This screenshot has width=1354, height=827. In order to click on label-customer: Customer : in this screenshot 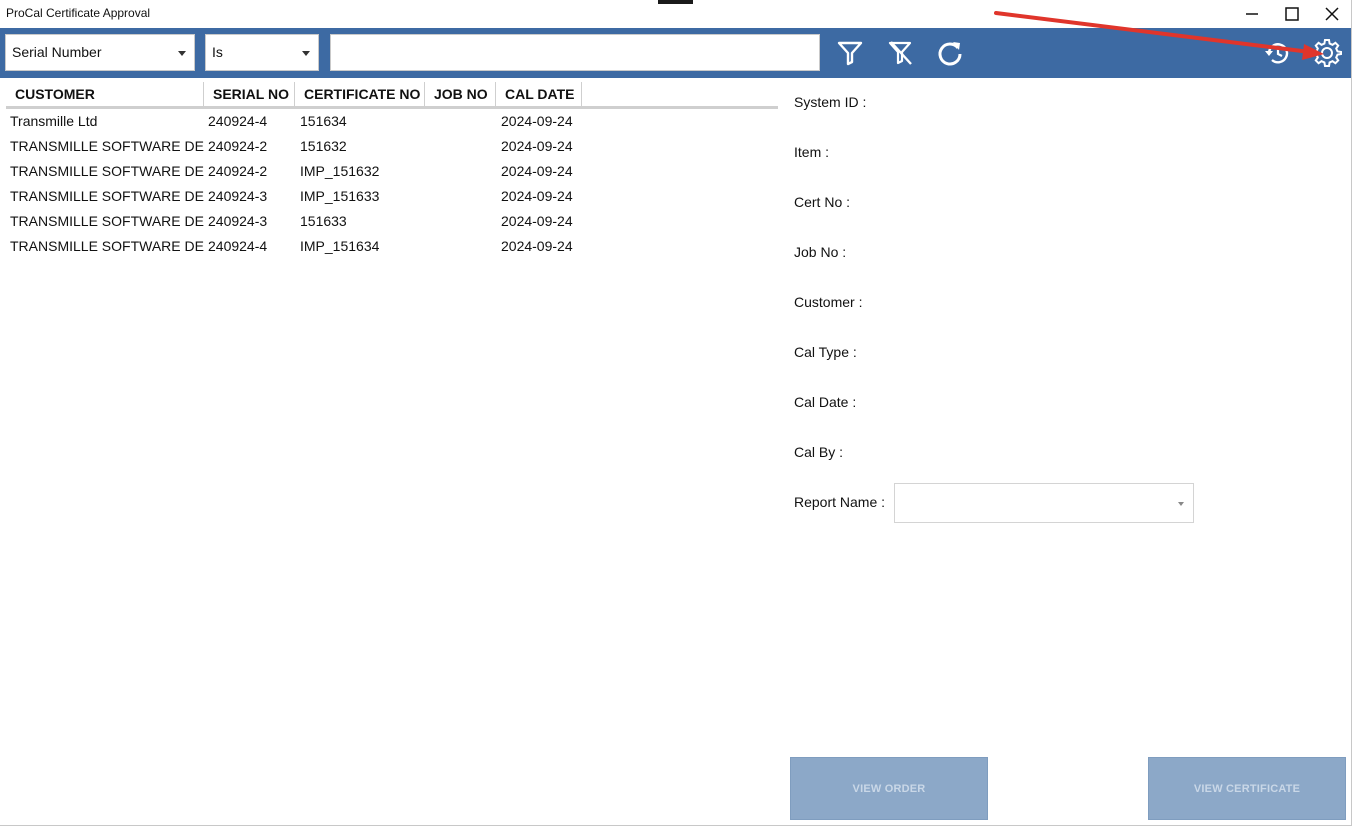, I will do `click(828, 302)`.